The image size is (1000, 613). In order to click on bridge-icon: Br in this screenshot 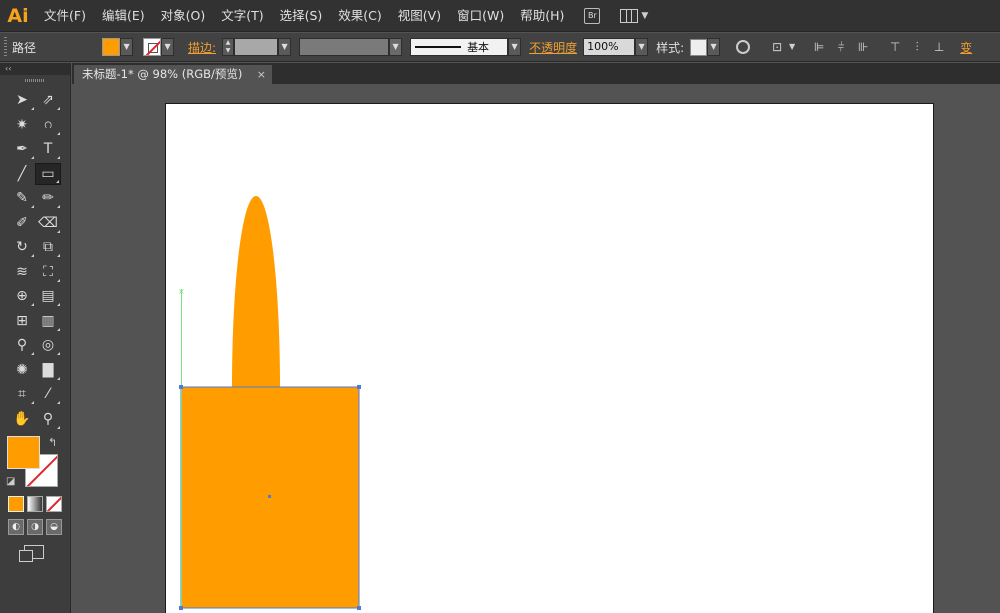, I will do `click(592, 15)`.